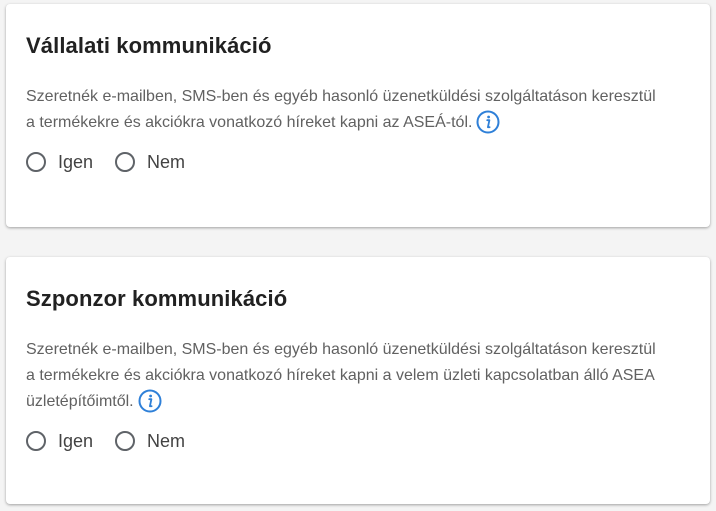 This screenshot has height=511, width=716. What do you see at coordinates (157, 298) in the screenshot?
I see `card-title: Szponzor kommunikáció` at bounding box center [157, 298].